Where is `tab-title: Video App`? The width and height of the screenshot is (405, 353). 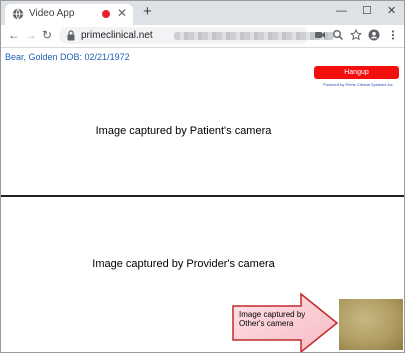 tab-title: Video App is located at coordinates (52, 13).